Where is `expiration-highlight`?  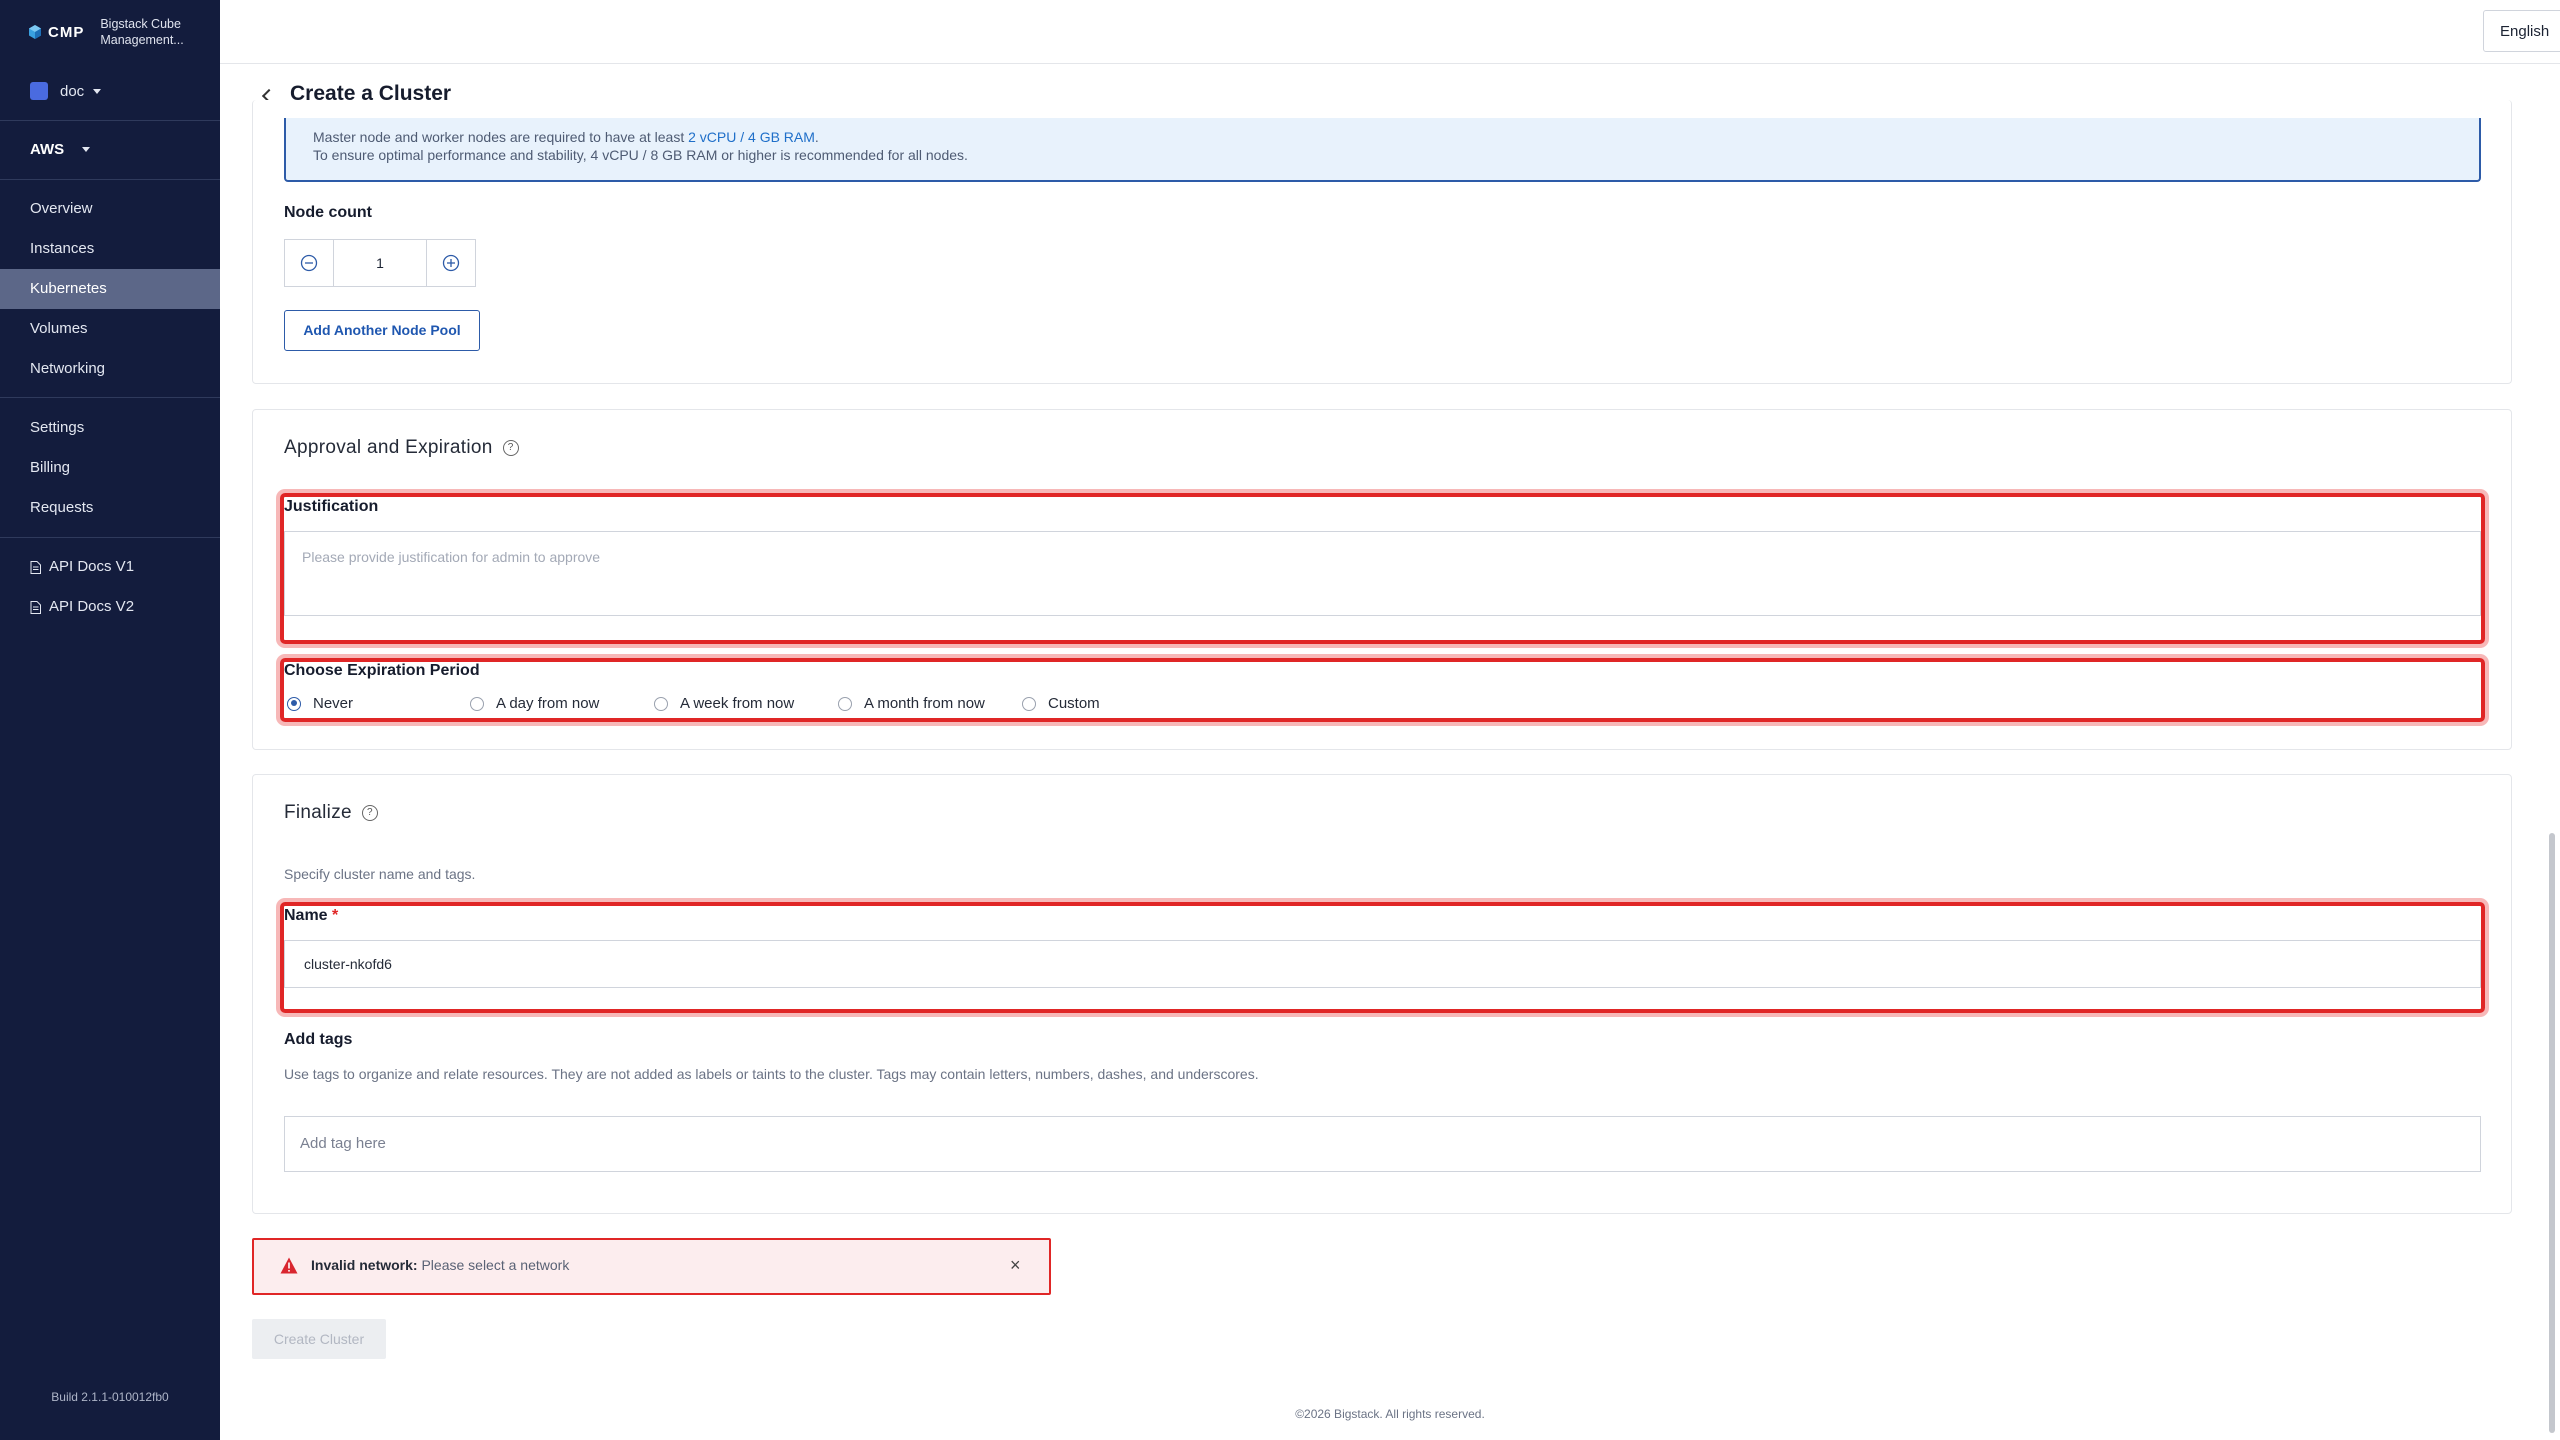
expiration-highlight is located at coordinates (1382, 690).